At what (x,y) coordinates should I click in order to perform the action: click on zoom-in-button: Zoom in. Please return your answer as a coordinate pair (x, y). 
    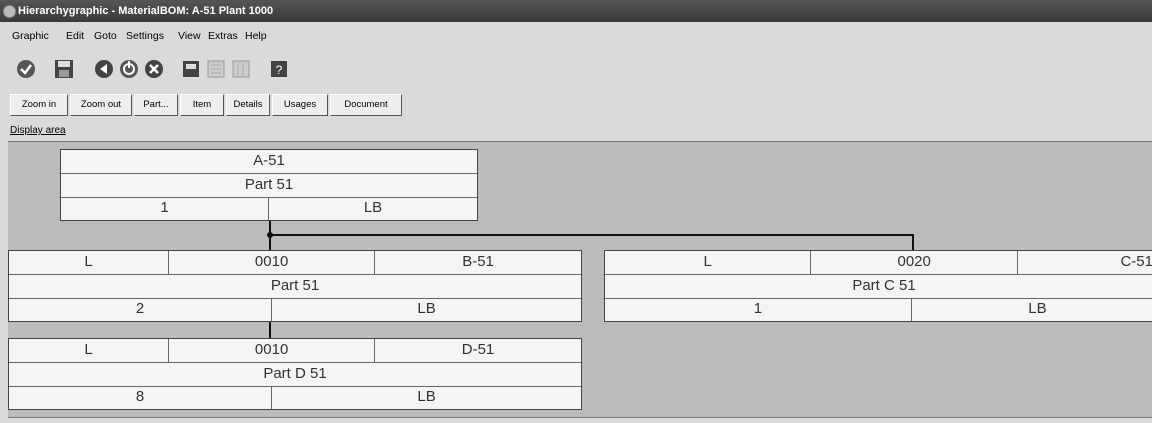
    Looking at the image, I should click on (39, 105).